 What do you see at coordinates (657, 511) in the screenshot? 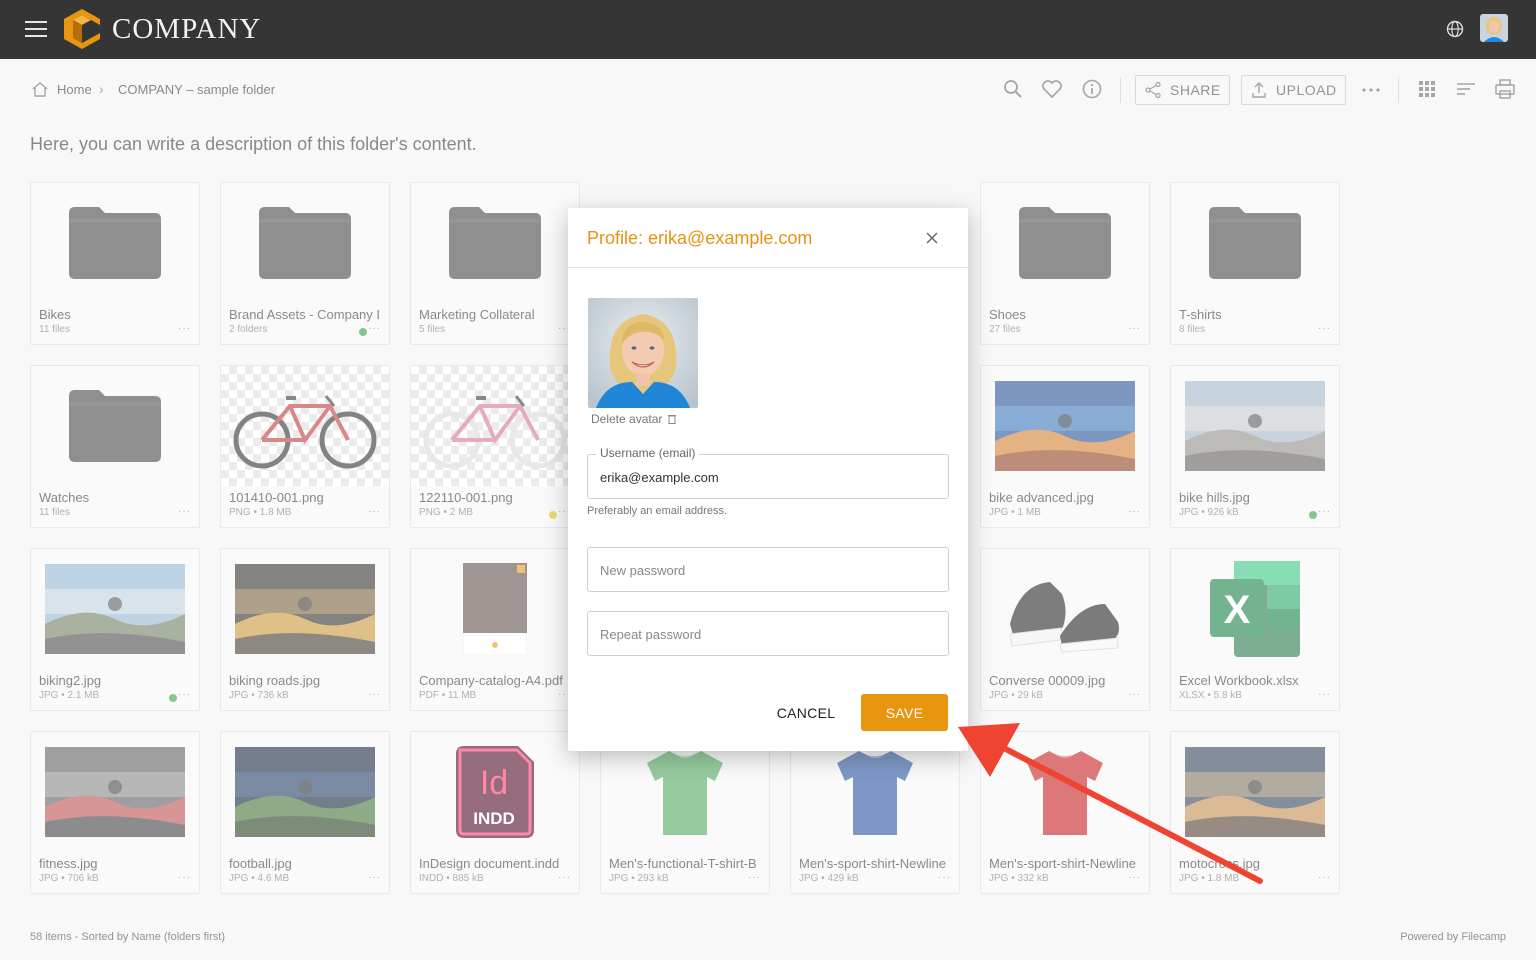
I see `username-hint: Preferably an email address.` at bounding box center [657, 511].